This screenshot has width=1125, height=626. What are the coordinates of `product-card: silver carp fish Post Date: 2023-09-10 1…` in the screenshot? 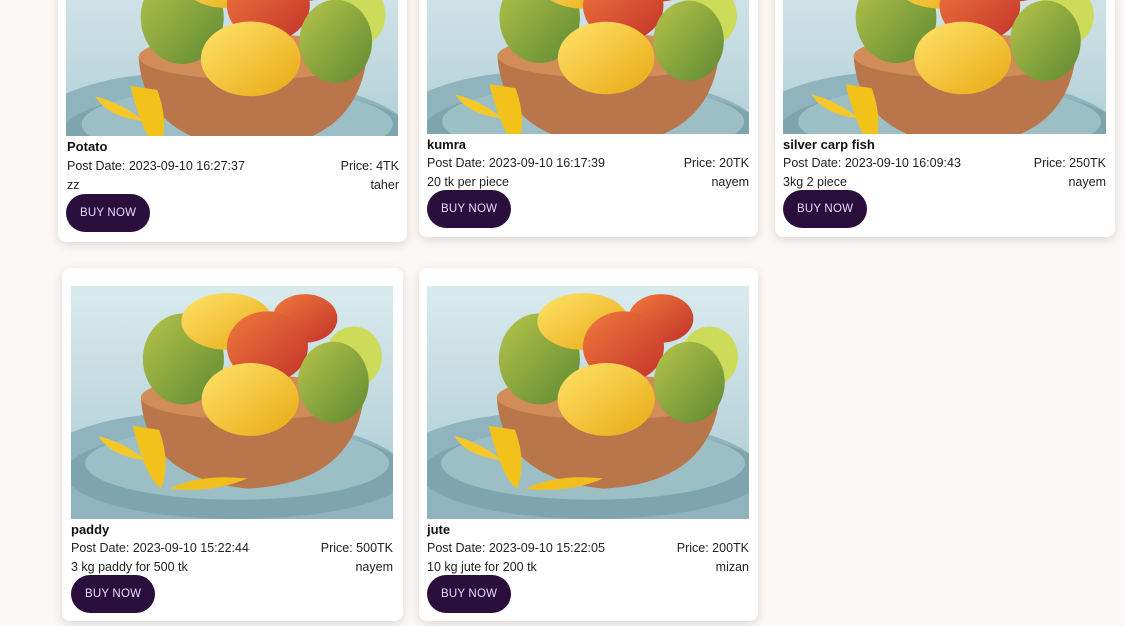 It's located at (945, 118).